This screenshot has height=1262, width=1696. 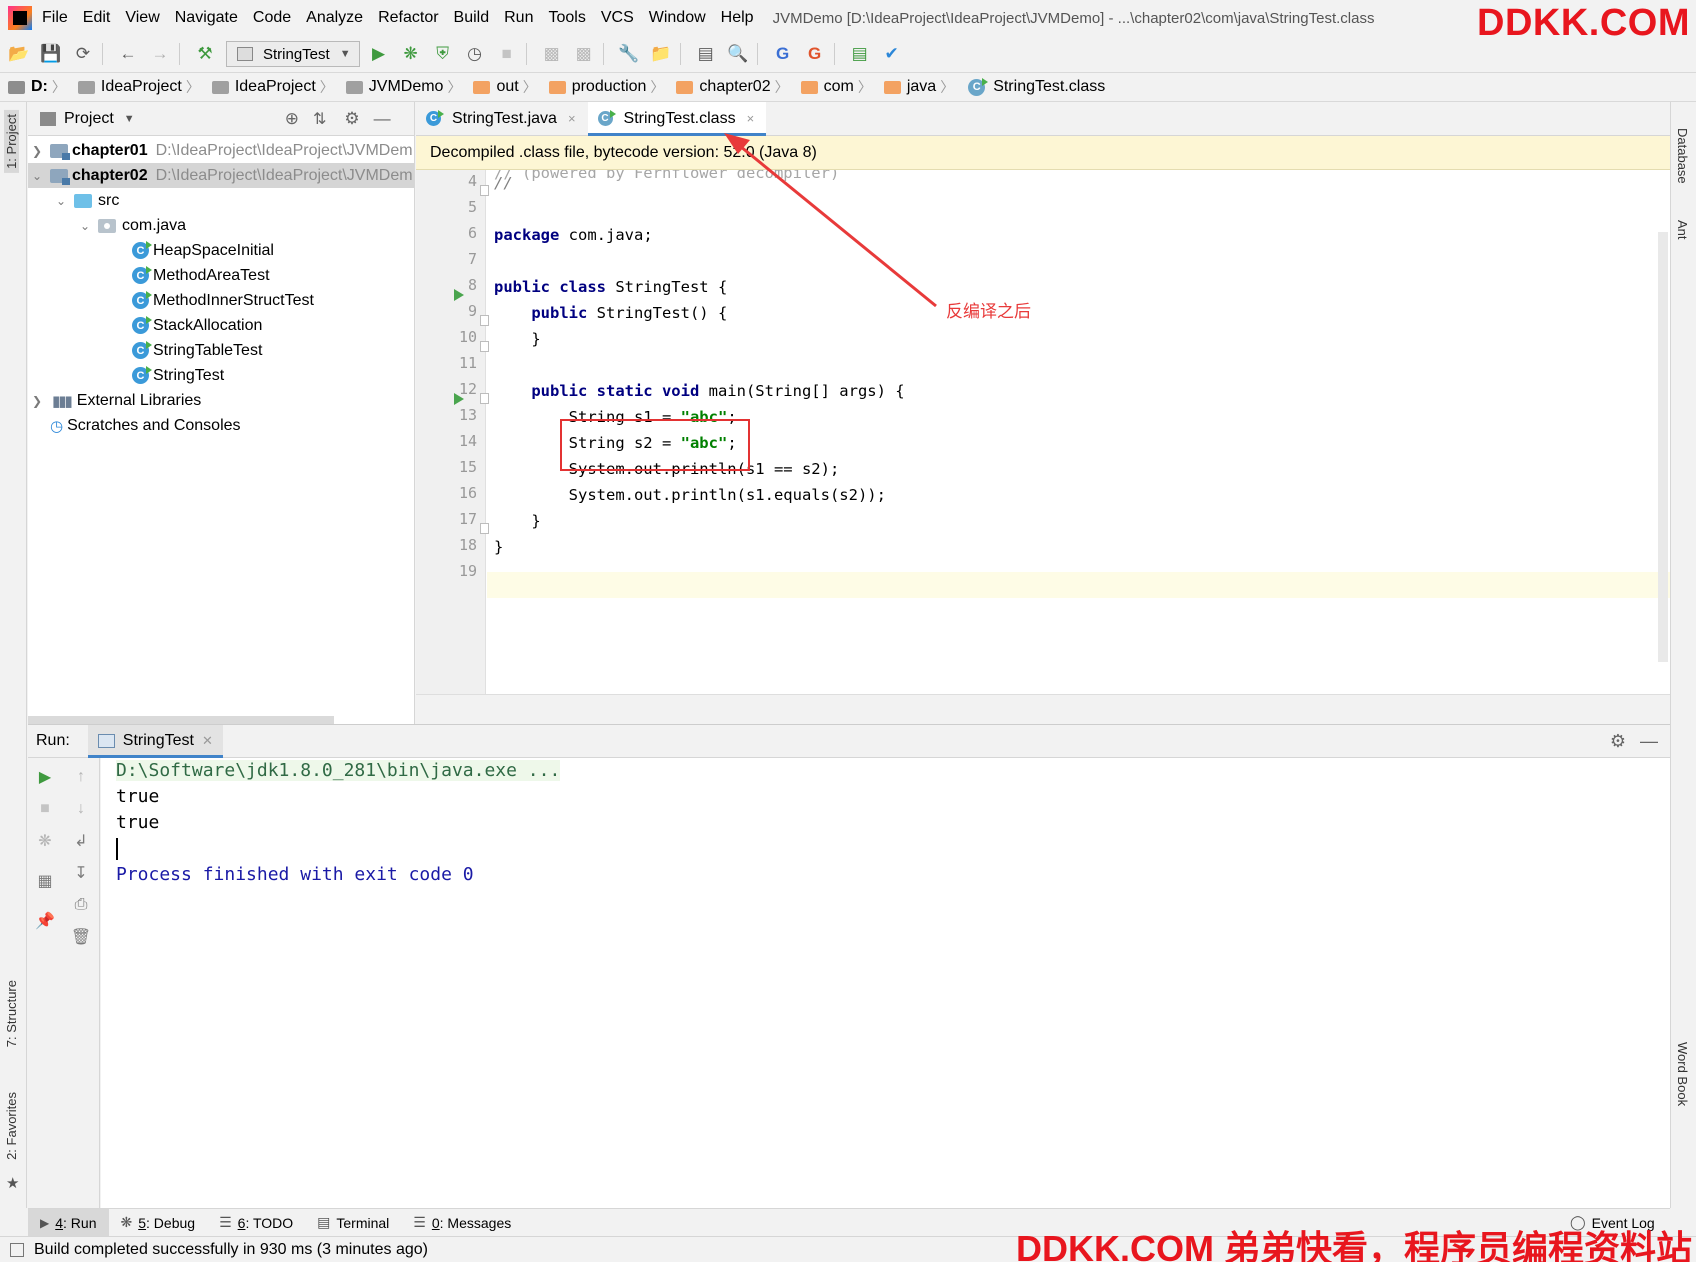 I want to click on print-icon: ⎙, so click(x=81, y=905).